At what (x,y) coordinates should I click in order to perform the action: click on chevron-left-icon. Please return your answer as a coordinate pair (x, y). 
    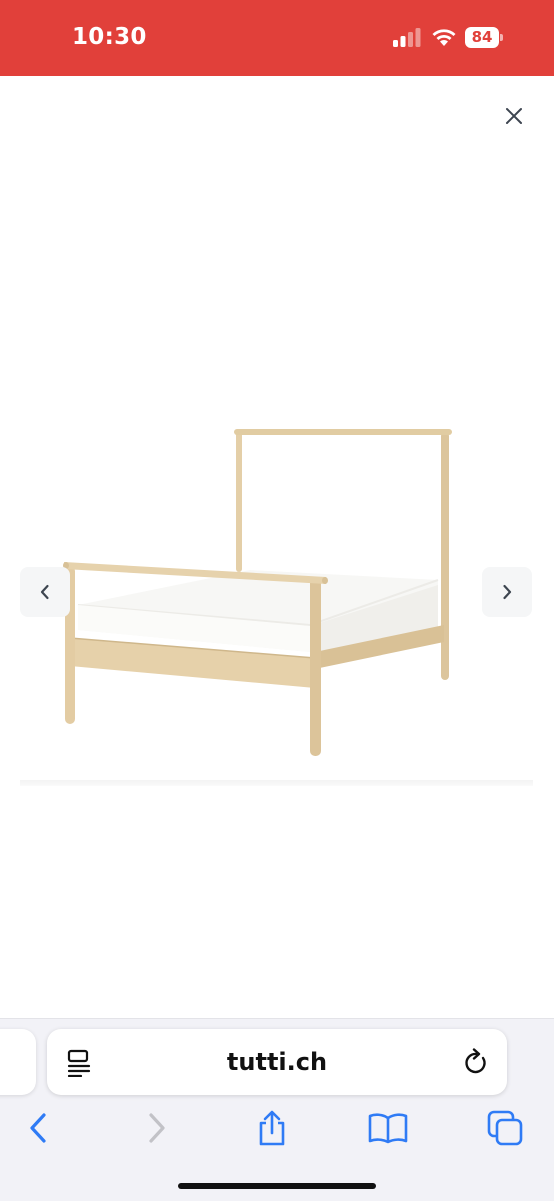
    Looking at the image, I should click on (44, 592).